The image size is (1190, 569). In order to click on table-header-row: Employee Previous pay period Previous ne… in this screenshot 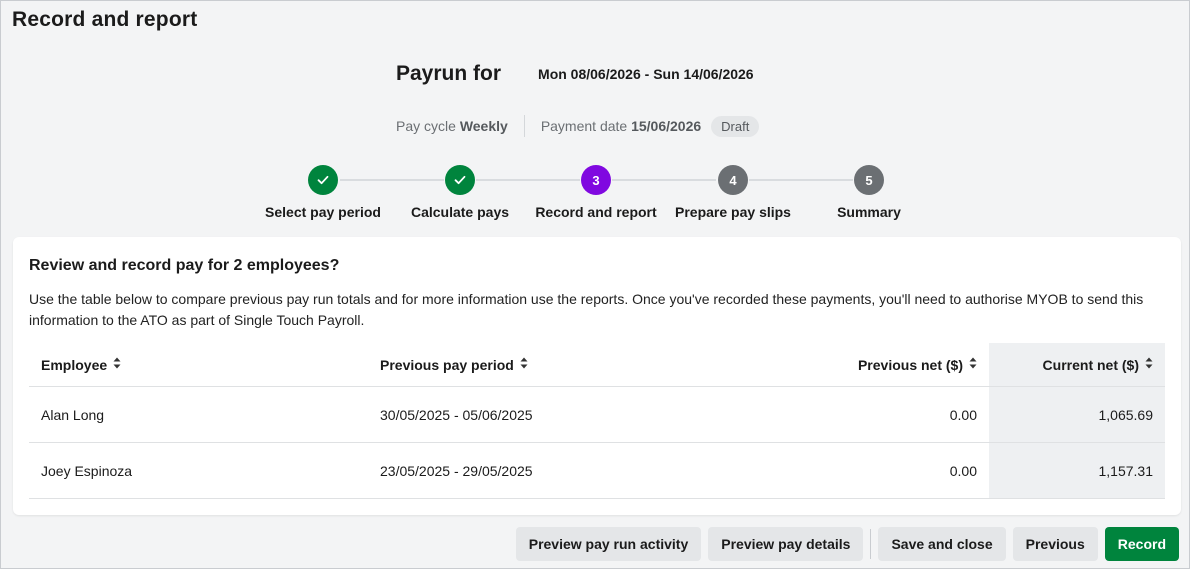, I will do `click(597, 365)`.